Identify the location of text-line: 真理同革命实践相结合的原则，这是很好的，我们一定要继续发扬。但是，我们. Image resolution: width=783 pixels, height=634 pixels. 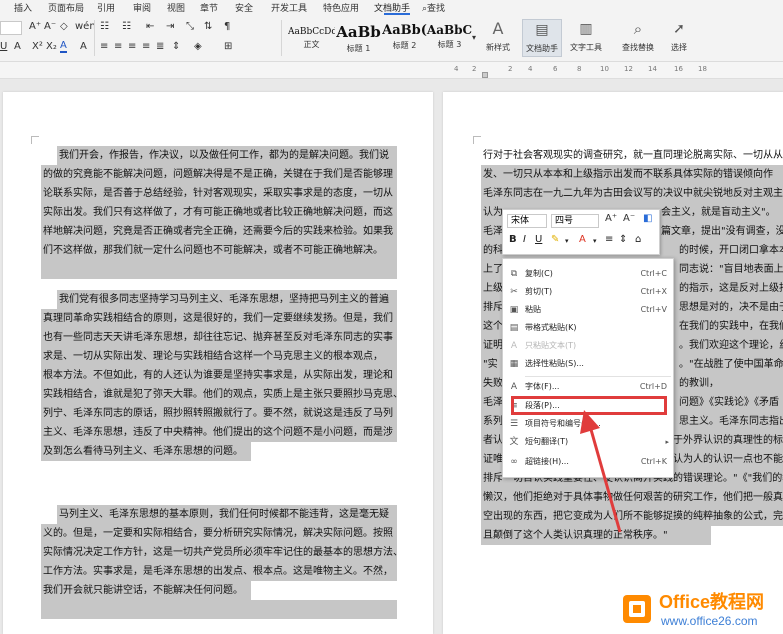
(219, 318).